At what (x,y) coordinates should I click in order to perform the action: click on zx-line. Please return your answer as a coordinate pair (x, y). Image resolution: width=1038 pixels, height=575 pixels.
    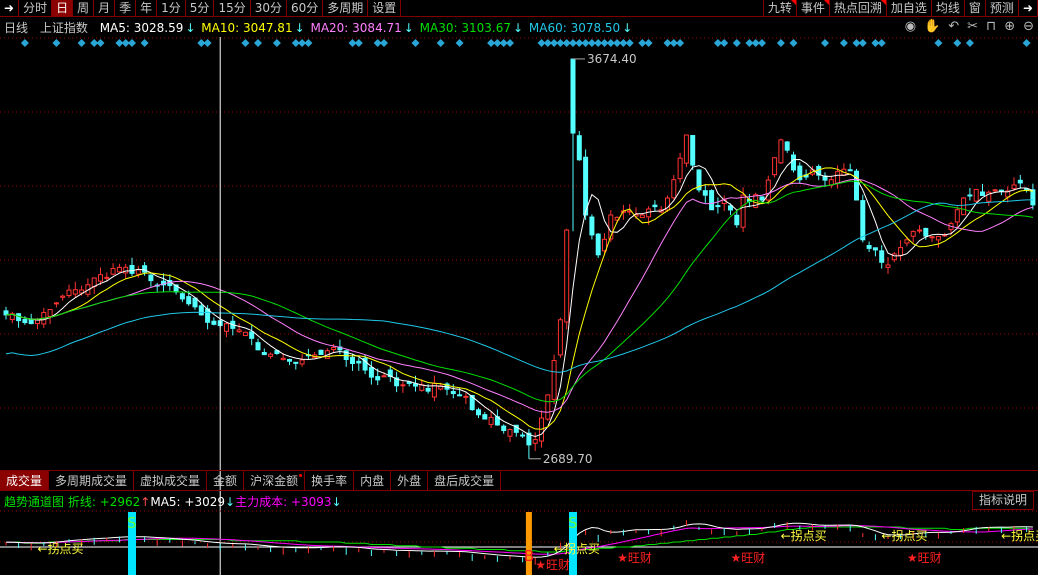
    Looking at the image, I should click on (519, 540).